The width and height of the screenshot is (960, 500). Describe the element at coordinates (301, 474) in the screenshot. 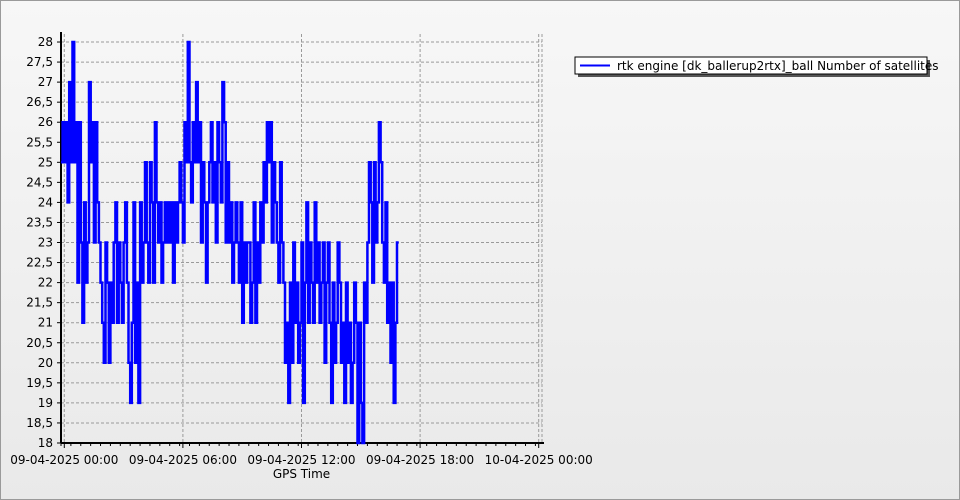

I see `x-axis-title: GPS Time` at that location.